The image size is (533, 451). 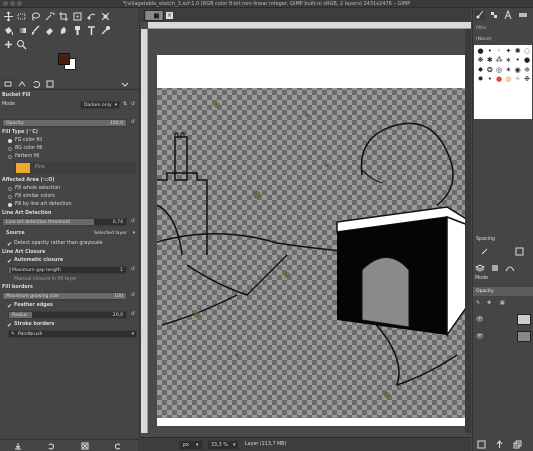 What do you see at coordinates (64, 296) in the screenshot?
I see `max-growing-size-slider: Maximum growing size 100` at bounding box center [64, 296].